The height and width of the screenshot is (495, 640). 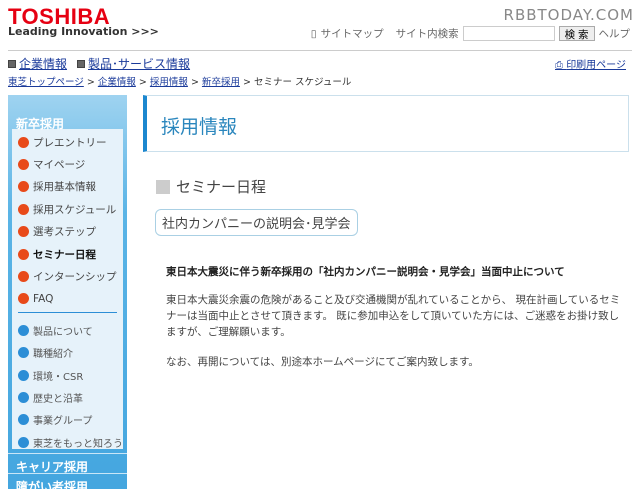 I want to click on sidebar-sub-item: 歴史と沿革, so click(x=67, y=397).